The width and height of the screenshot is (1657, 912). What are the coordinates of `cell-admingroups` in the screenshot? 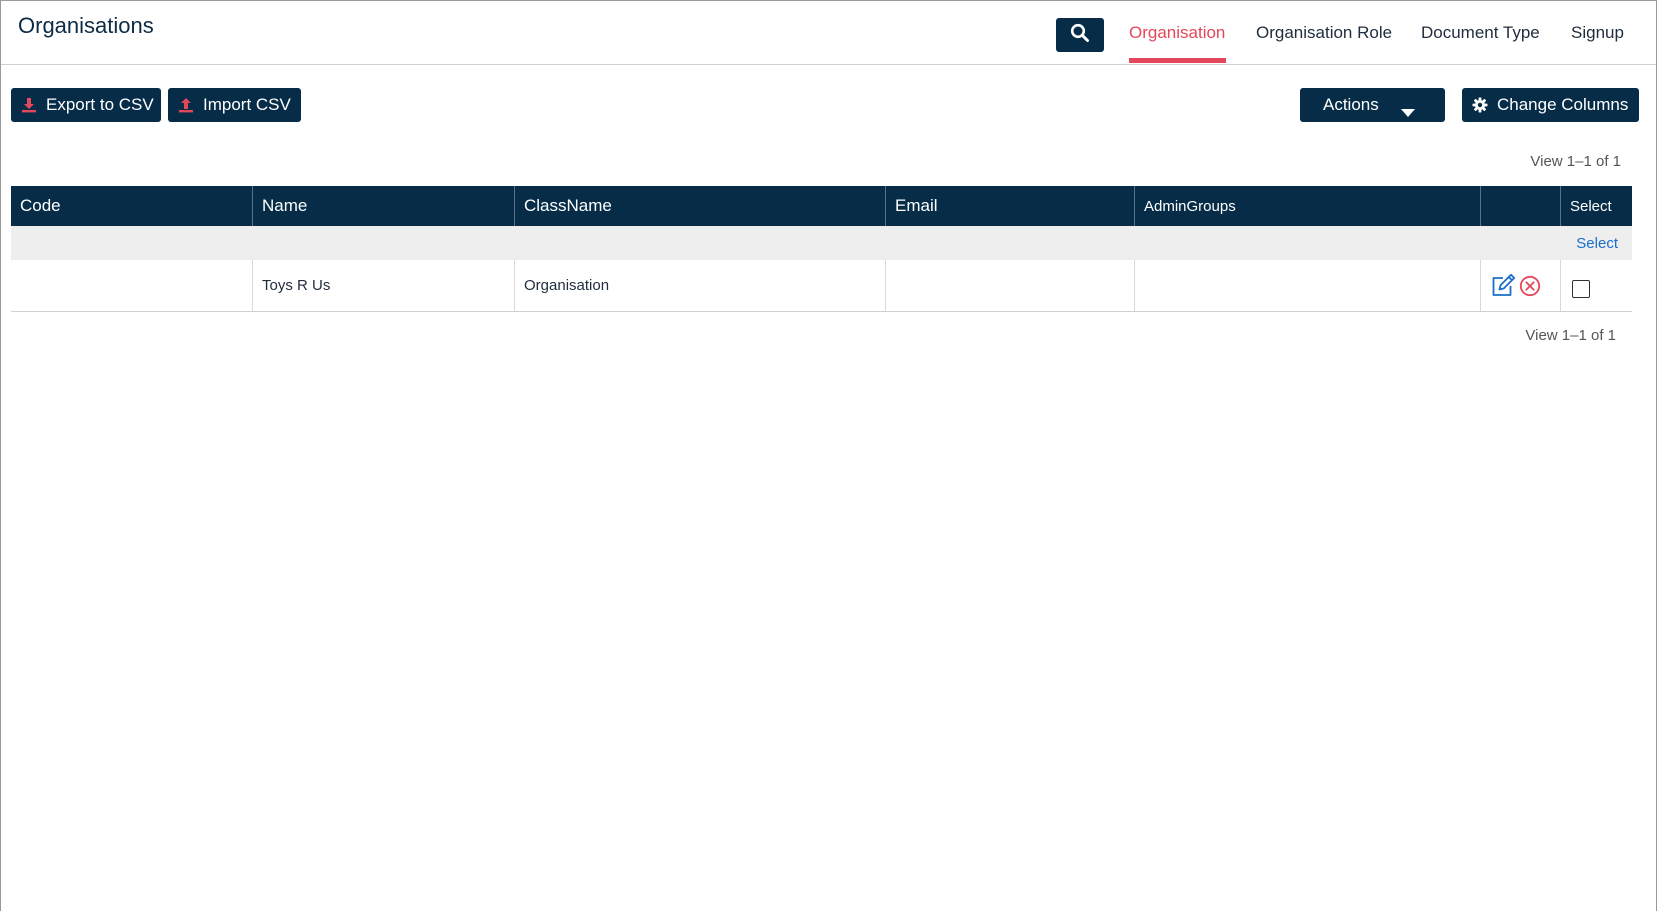 It's located at (1308, 285).